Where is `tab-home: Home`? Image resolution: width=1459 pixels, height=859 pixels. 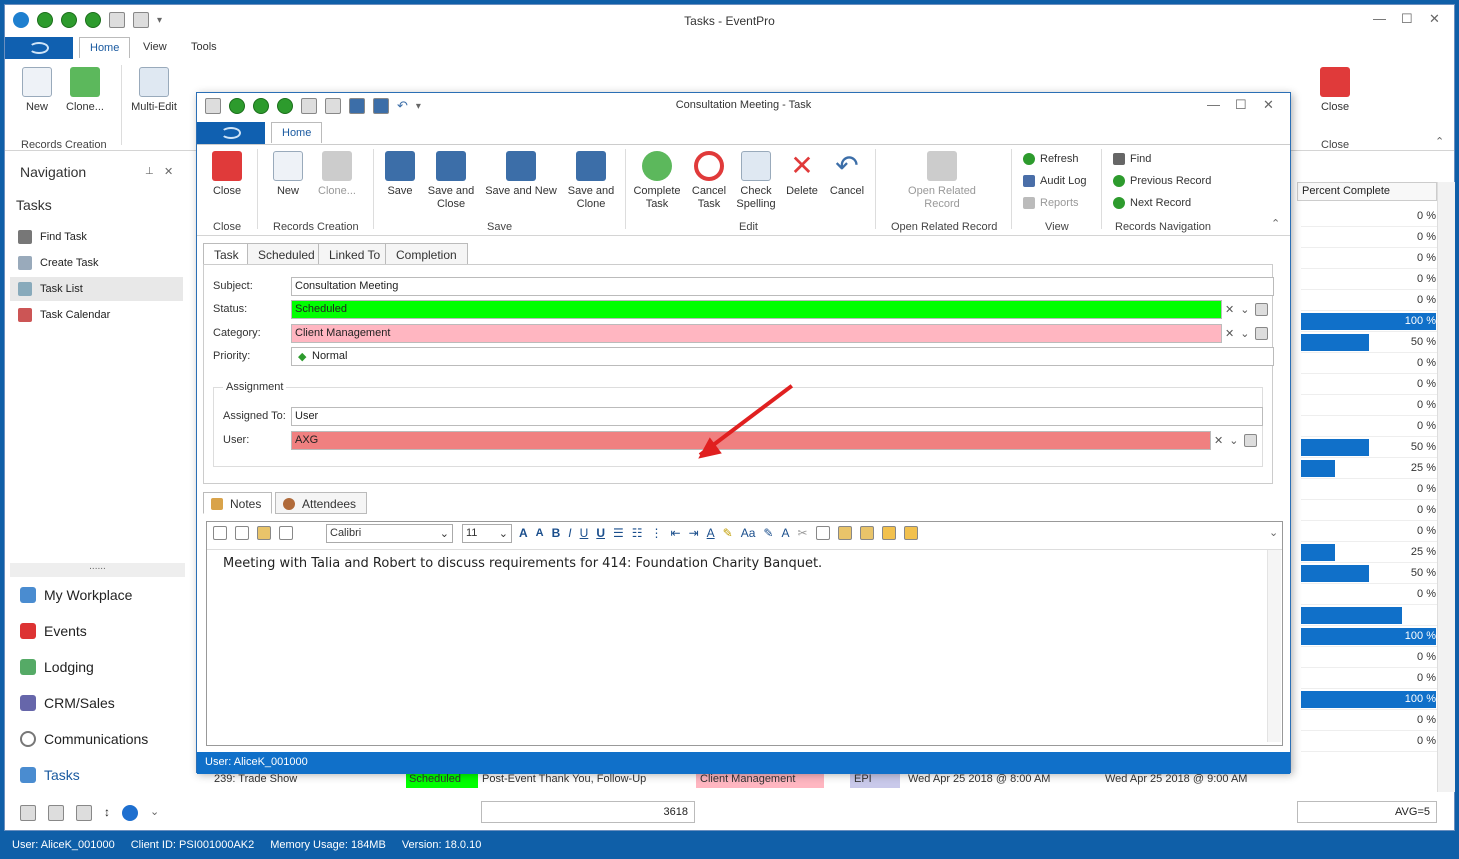 tab-home: Home is located at coordinates (105, 47).